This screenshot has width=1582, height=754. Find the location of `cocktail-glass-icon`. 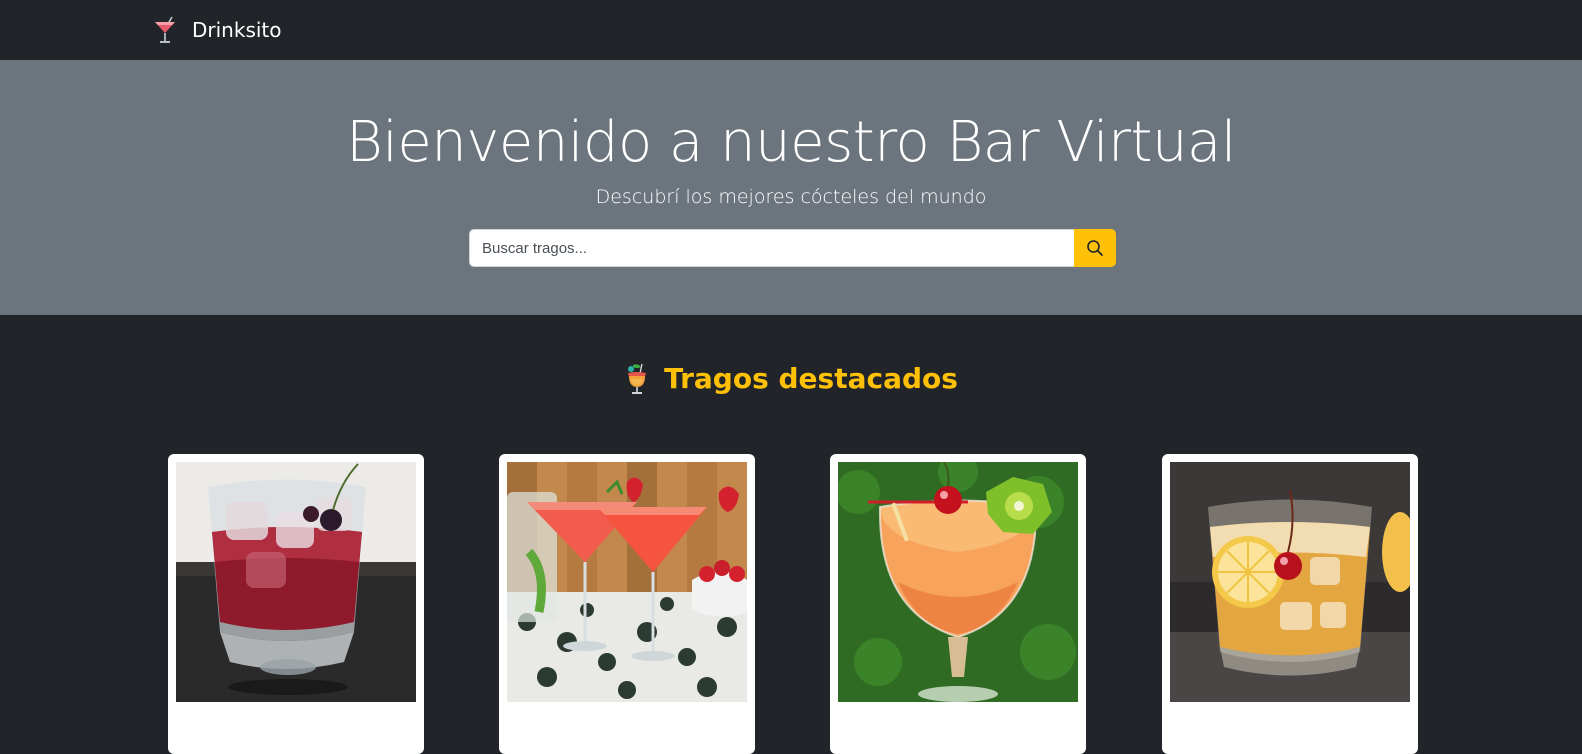

cocktail-glass-icon is located at coordinates (165, 30).